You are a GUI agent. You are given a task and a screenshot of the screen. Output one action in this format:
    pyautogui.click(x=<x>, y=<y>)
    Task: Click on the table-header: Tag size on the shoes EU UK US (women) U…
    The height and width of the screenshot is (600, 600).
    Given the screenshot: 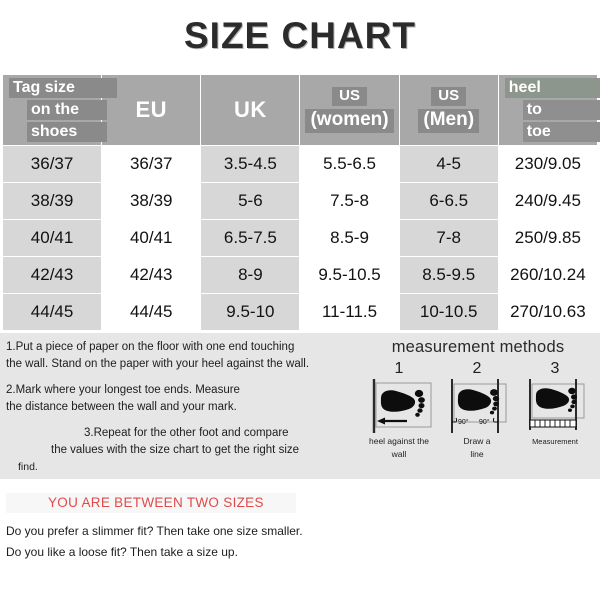 What is the action you would take?
    pyautogui.click(x=300, y=110)
    